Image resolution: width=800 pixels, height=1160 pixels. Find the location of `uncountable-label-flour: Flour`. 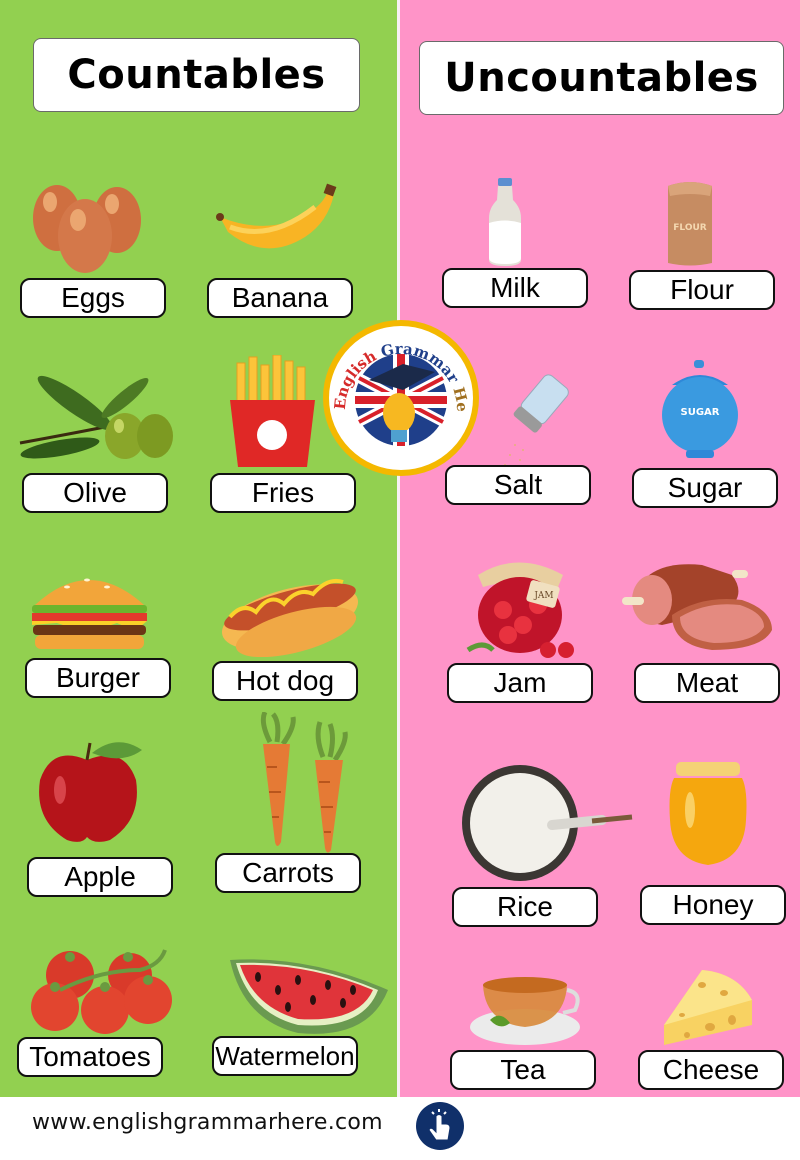

uncountable-label-flour: Flour is located at coordinates (702, 290).